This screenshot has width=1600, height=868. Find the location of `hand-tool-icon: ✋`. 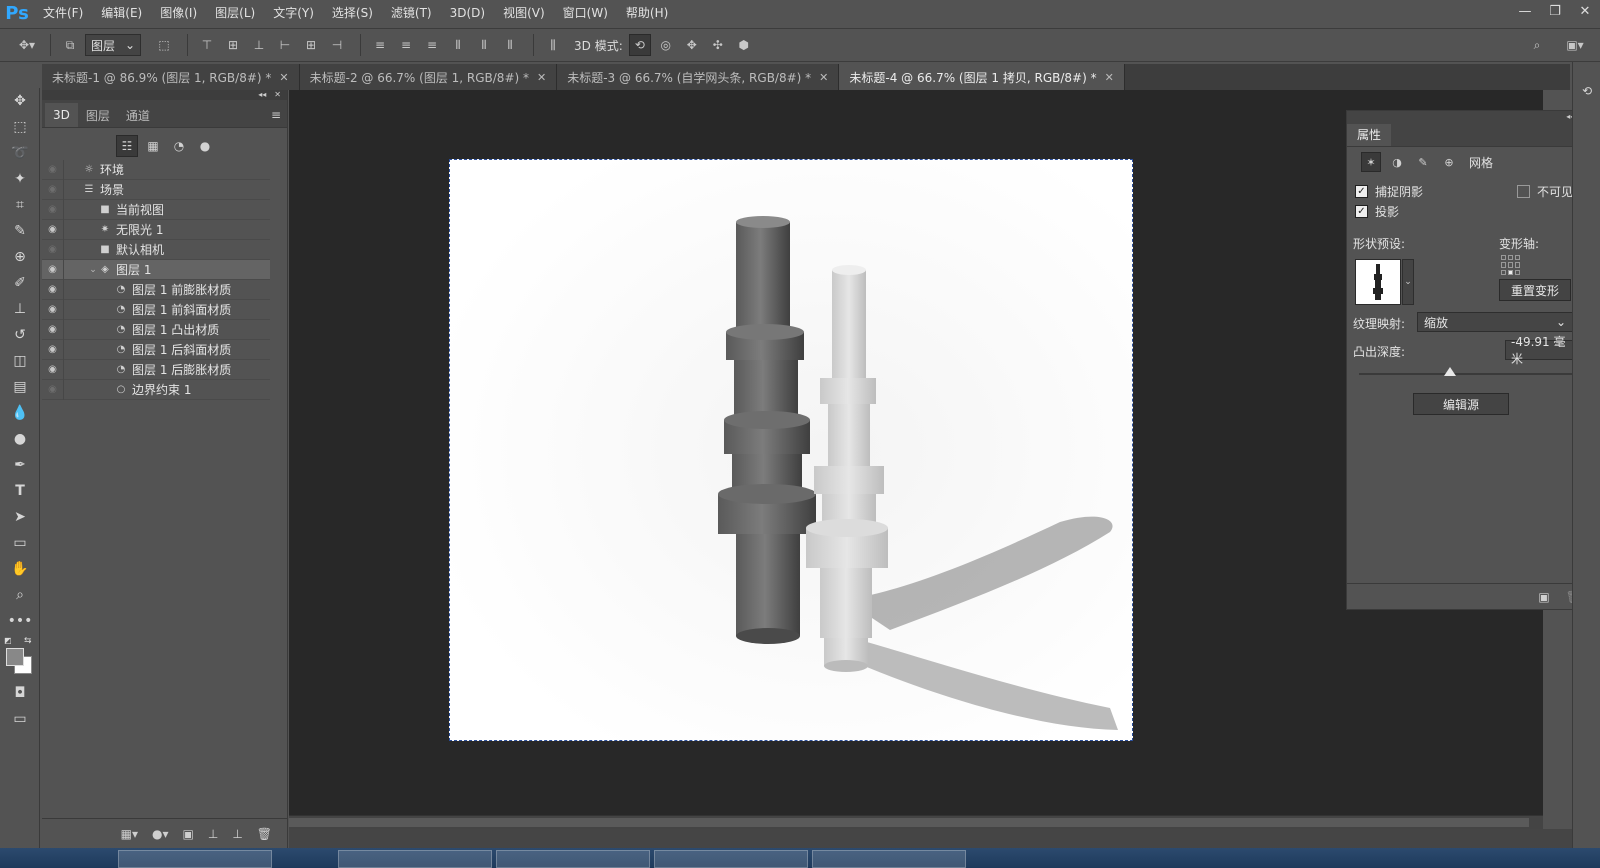

hand-tool-icon: ✋ is located at coordinates (20, 569).